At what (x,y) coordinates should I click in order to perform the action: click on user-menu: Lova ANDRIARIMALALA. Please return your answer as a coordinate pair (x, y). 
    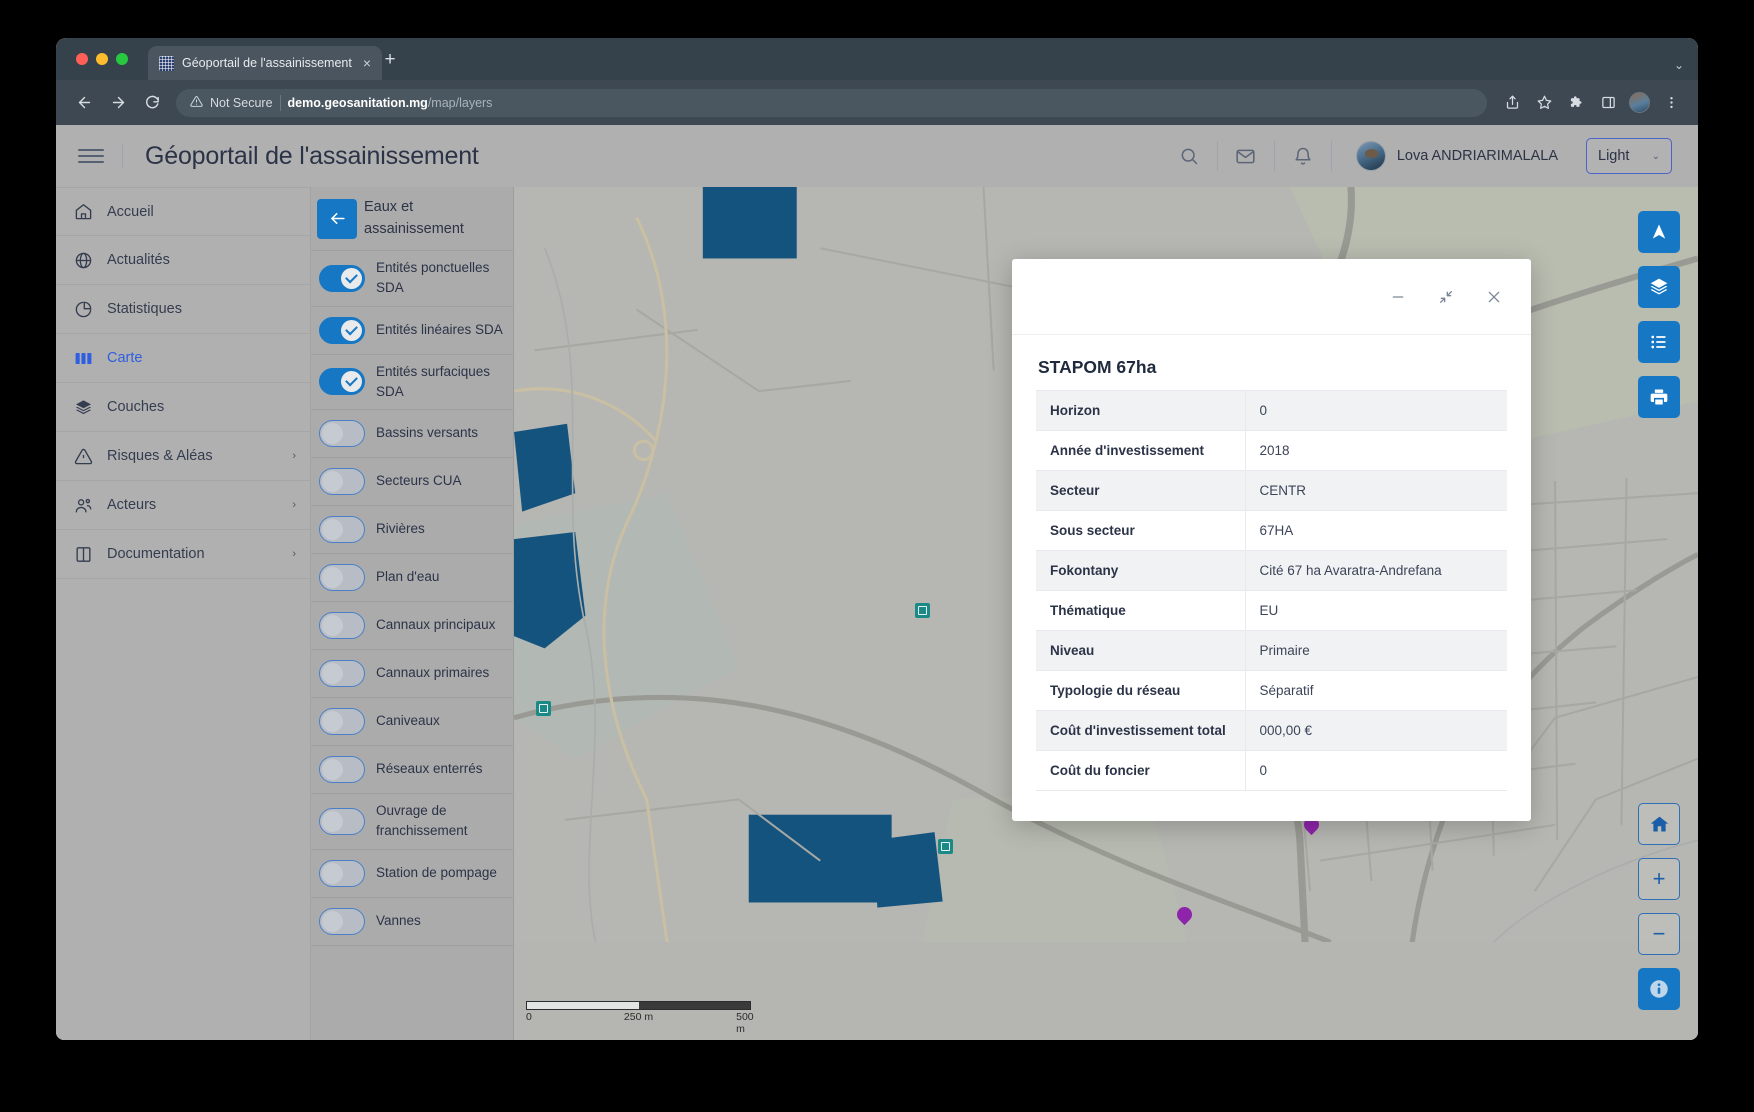
    Looking at the image, I should click on (1454, 156).